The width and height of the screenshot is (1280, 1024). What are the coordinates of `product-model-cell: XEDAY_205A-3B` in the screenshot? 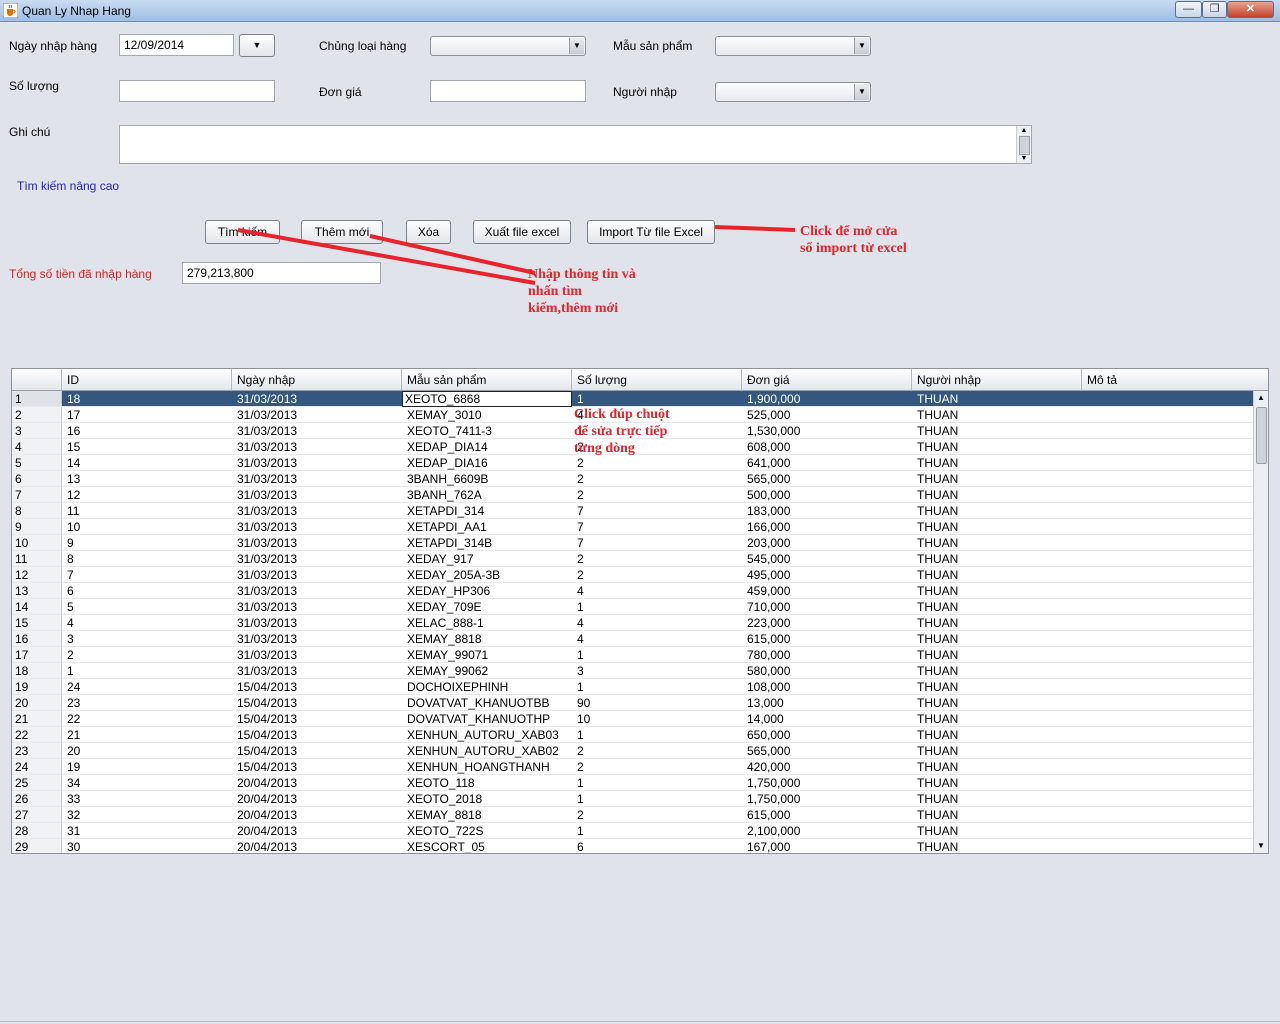 It's located at (487, 575).